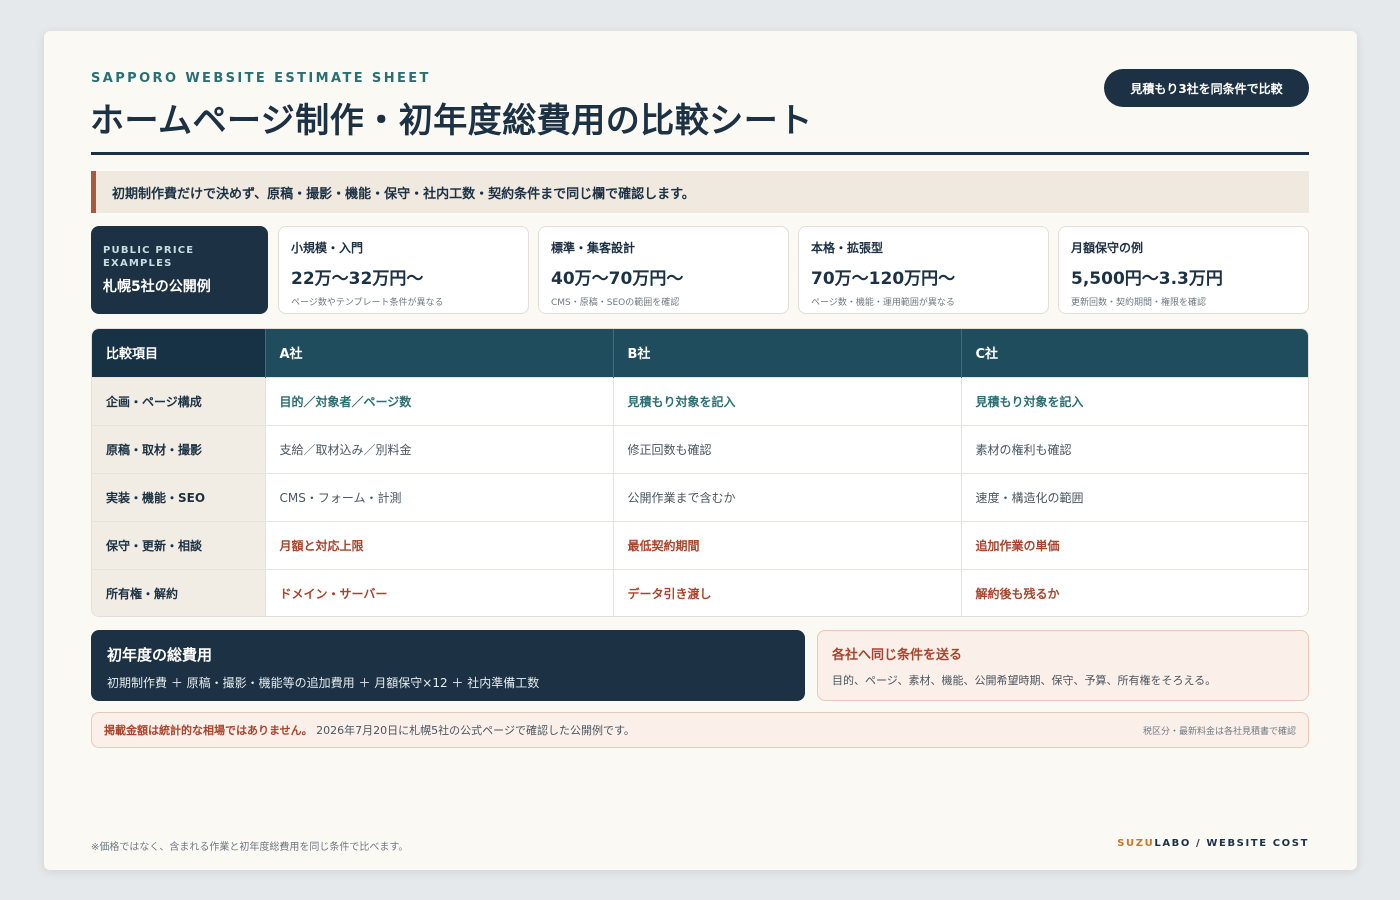 The image size is (1400, 900). What do you see at coordinates (1206, 88) in the screenshot?
I see `compare-badge: 見積もり3社を同条件で比較` at bounding box center [1206, 88].